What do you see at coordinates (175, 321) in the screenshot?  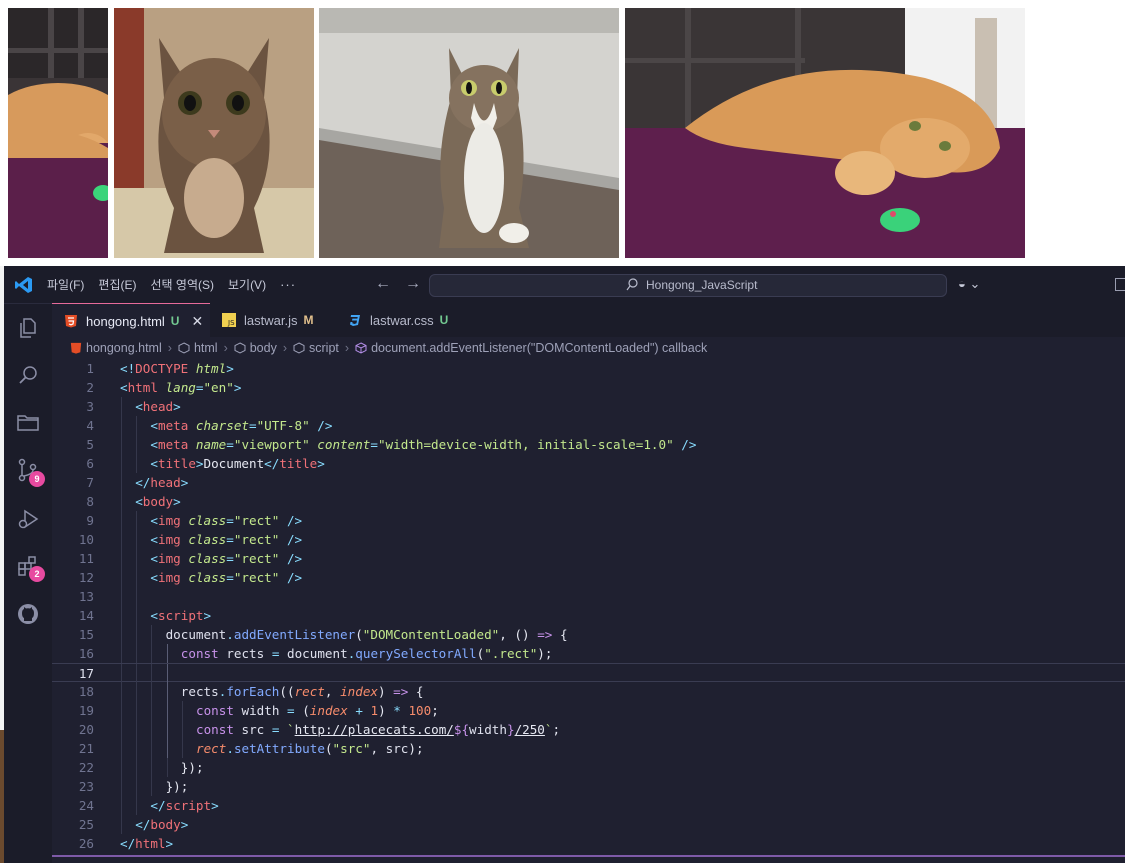 I see `tab-status: U` at bounding box center [175, 321].